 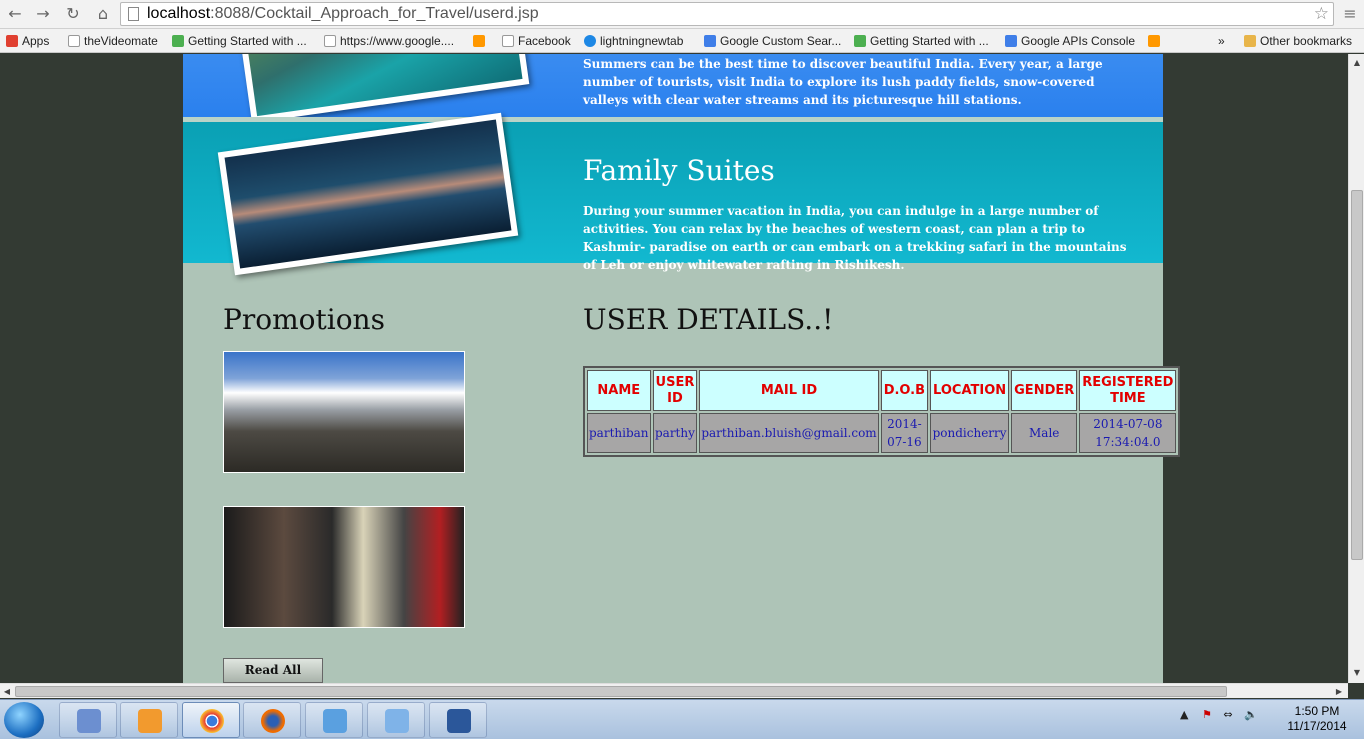 I want to click on cell-gender: Male, so click(x=1044, y=433).